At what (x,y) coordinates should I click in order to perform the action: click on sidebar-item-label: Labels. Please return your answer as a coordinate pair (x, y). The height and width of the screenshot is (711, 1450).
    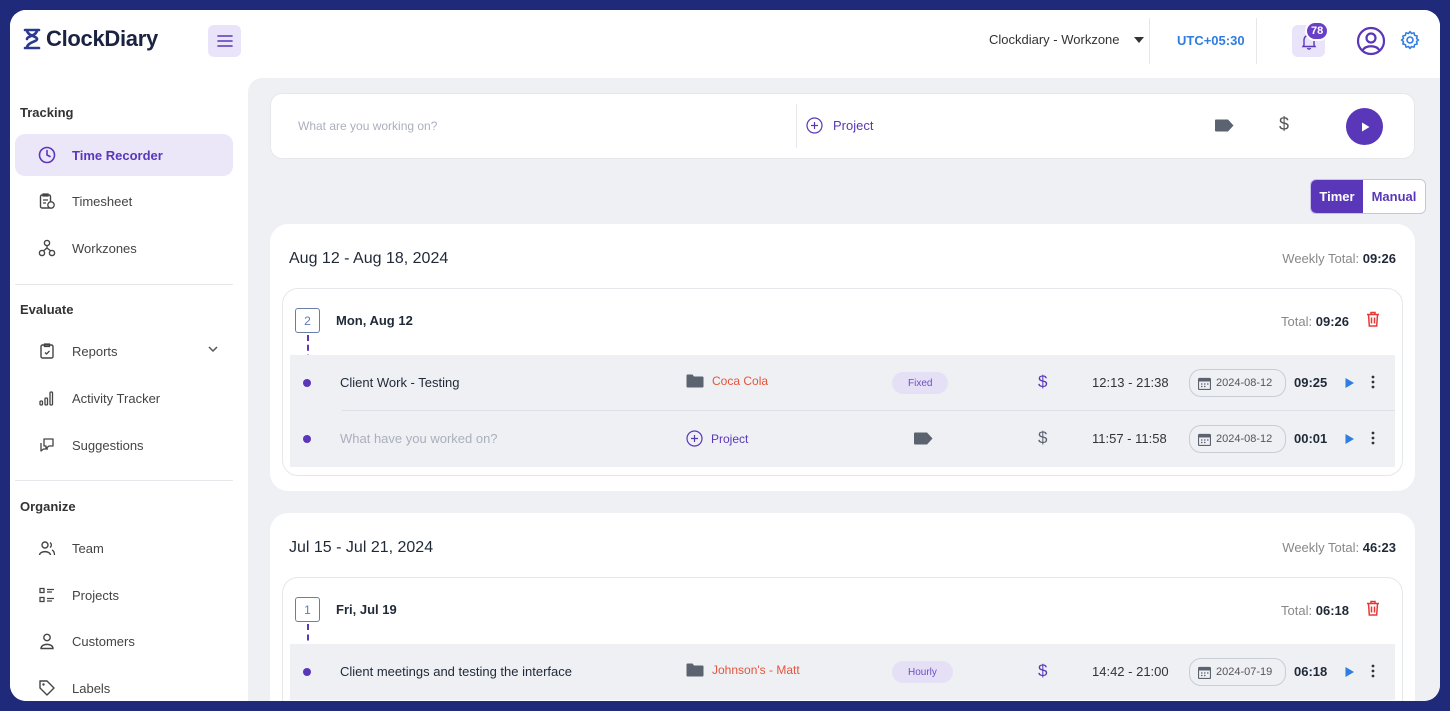
    Looking at the image, I should click on (91, 688).